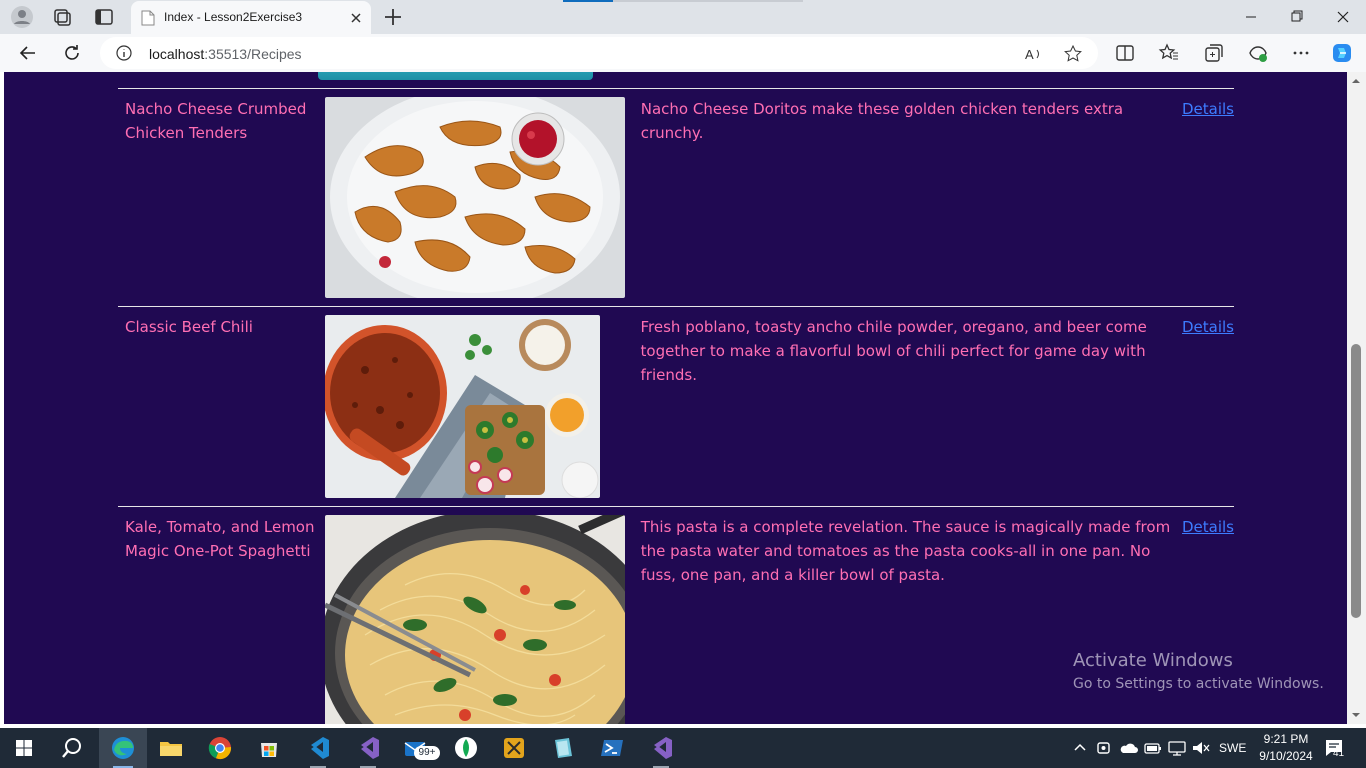 Image resolution: width=1366 pixels, height=768 pixels. What do you see at coordinates (225, 54) in the screenshot?
I see `url-text: localhost:35513/Recipes` at bounding box center [225, 54].